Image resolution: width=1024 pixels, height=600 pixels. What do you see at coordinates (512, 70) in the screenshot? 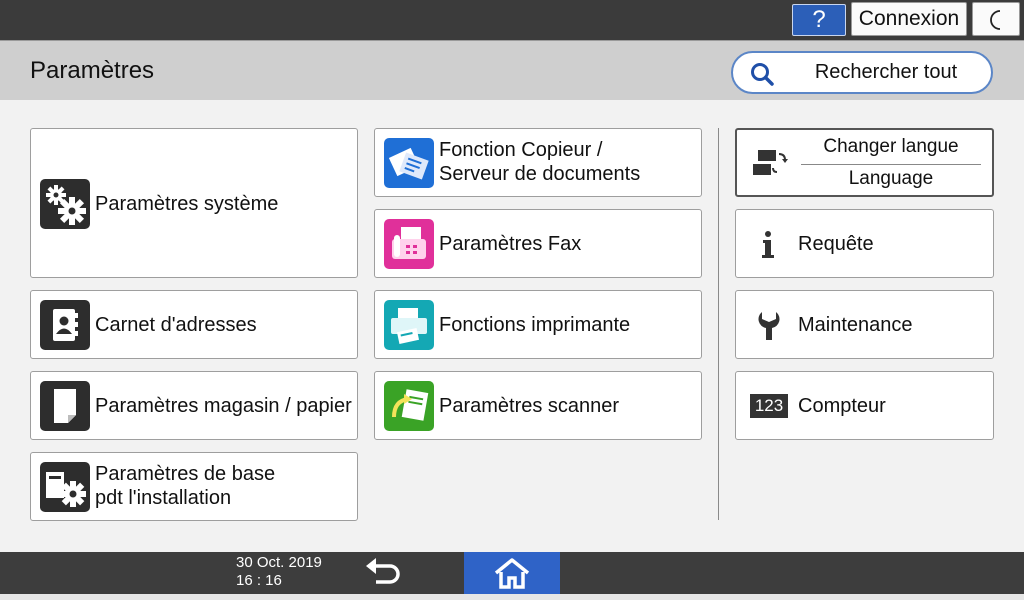
I see `page-header: Paramètres Rechercher tout` at bounding box center [512, 70].